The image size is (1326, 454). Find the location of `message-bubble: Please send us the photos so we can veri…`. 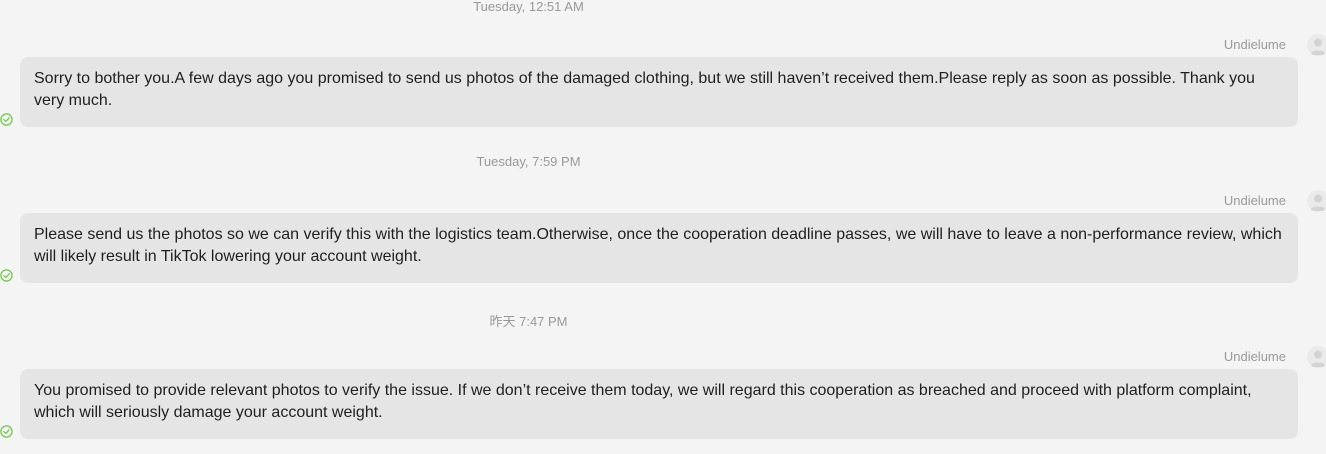

message-bubble: Please send us the photos so we can veri… is located at coordinates (659, 248).